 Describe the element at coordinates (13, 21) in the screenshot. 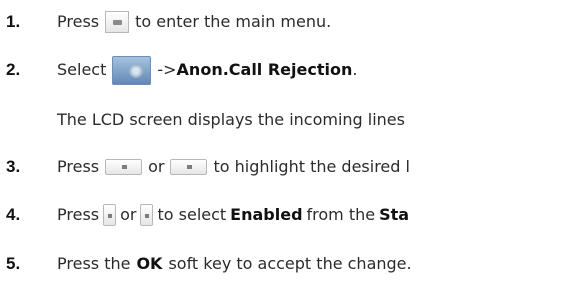

I see `step-number: 1.` at that location.